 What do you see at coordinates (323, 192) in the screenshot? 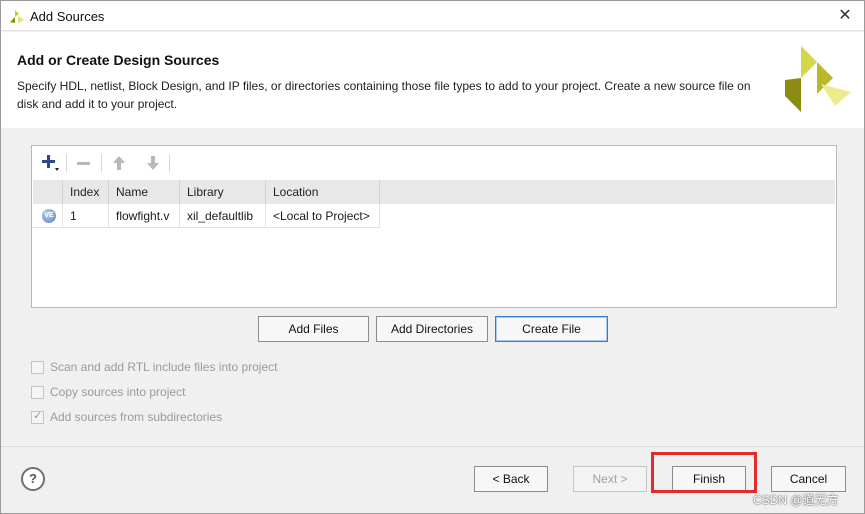
I see `column-header-location: Location` at bounding box center [323, 192].